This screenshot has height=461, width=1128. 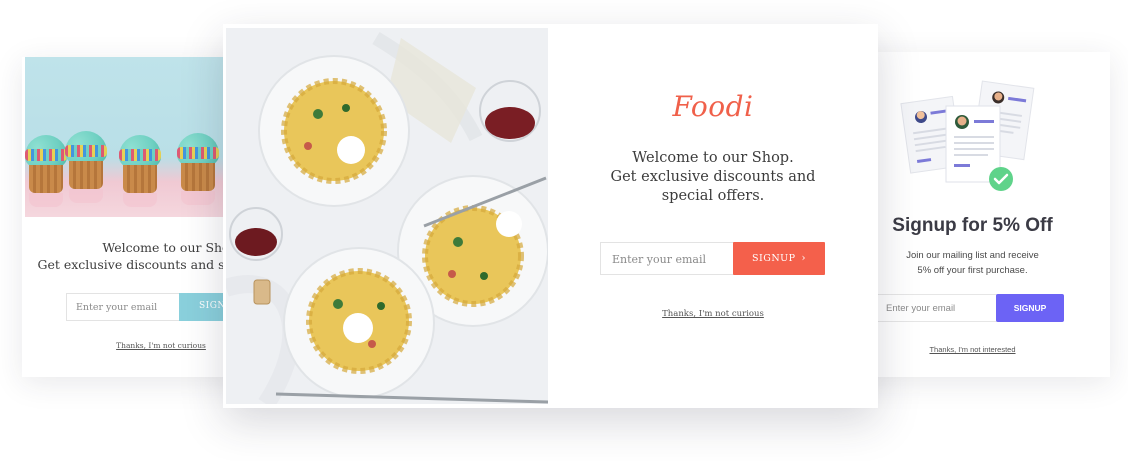 What do you see at coordinates (804, 258) in the screenshot?
I see `chevron-right-icon: ›` at bounding box center [804, 258].